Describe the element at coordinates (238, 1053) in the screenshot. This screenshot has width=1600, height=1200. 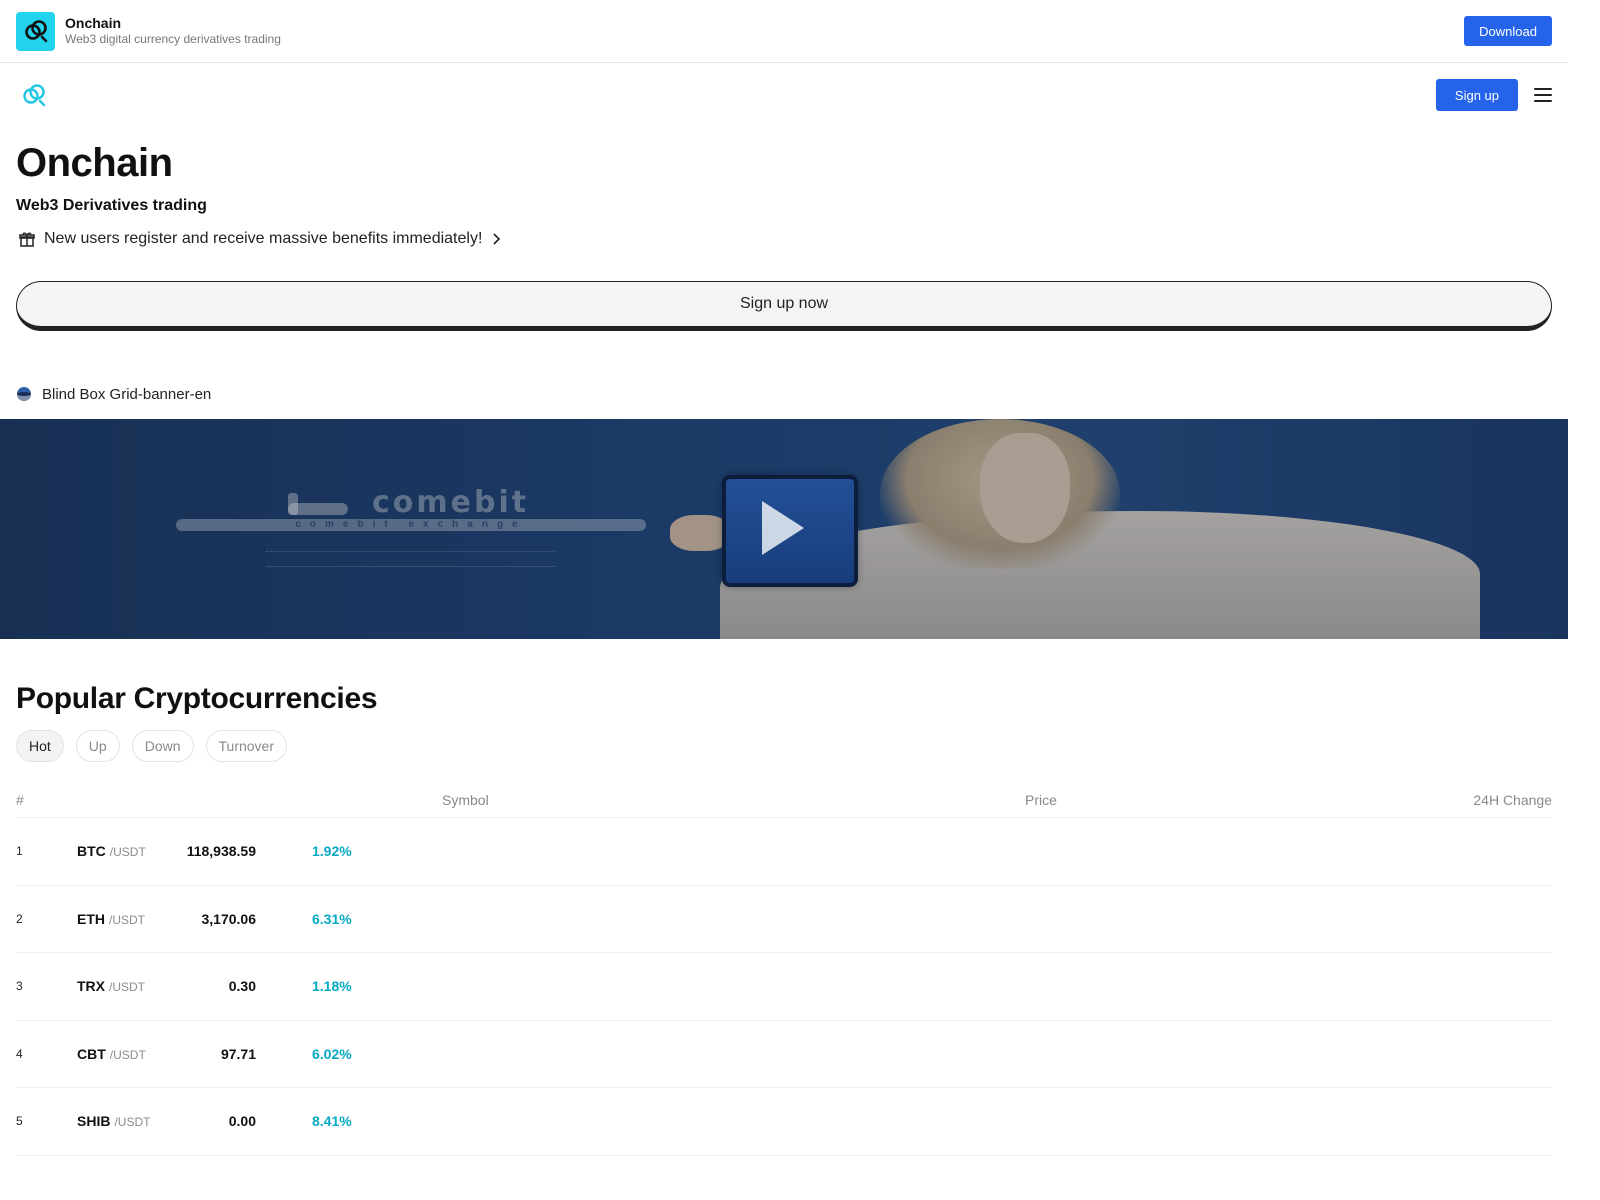
I see `row-price: 97.71` at that location.